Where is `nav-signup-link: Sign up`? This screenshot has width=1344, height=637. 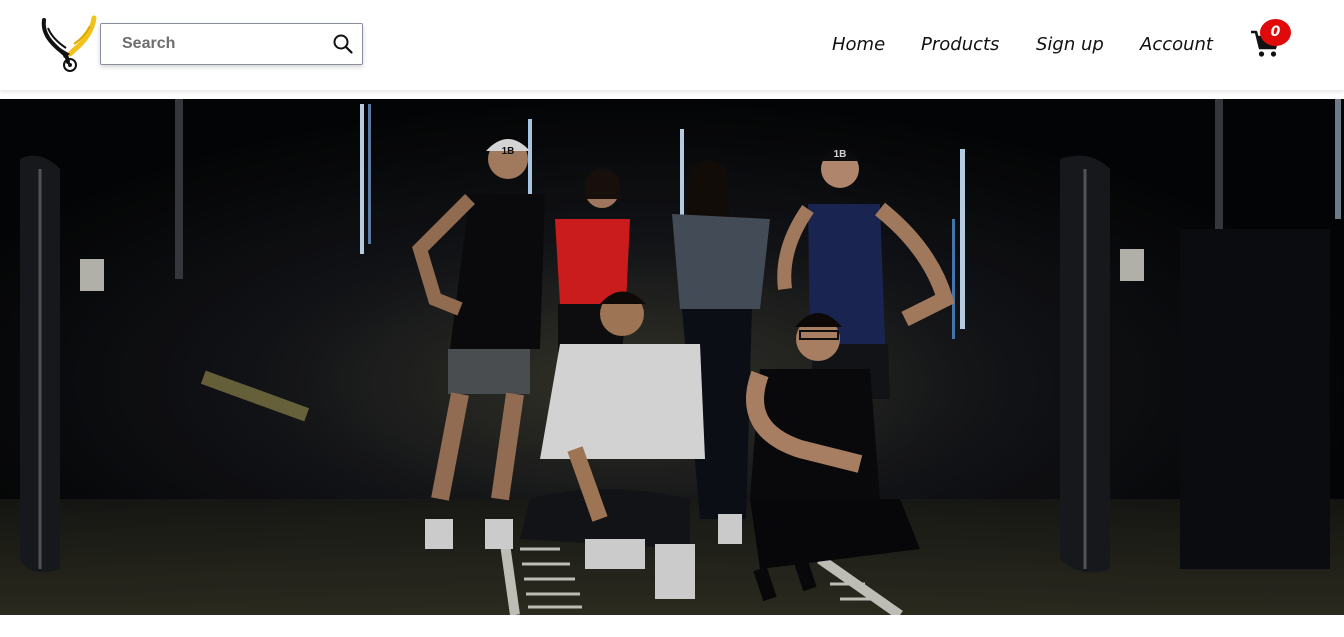 nav-signup-link: Sign up is located at coordinates (1070, 45).